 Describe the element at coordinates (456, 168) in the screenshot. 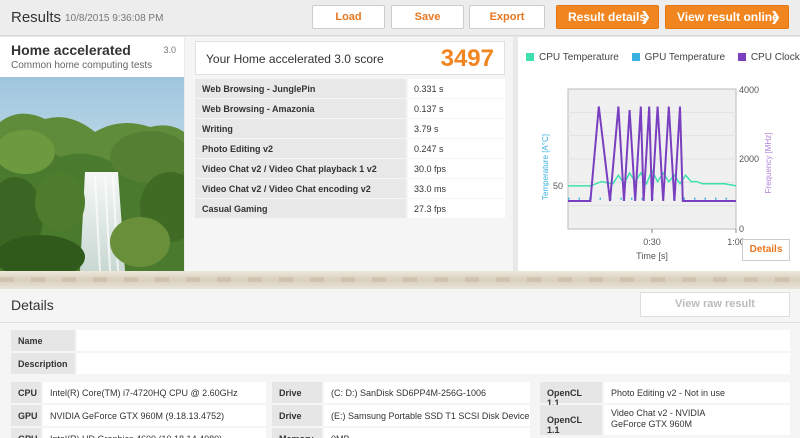

I see `test-result-value: 30.0 fps` at that location.